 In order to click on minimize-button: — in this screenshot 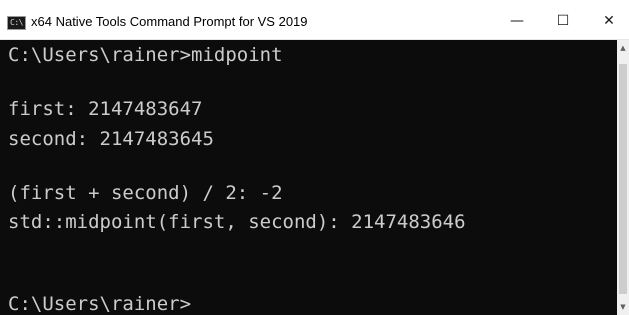, I will do `click(517, 21)`.